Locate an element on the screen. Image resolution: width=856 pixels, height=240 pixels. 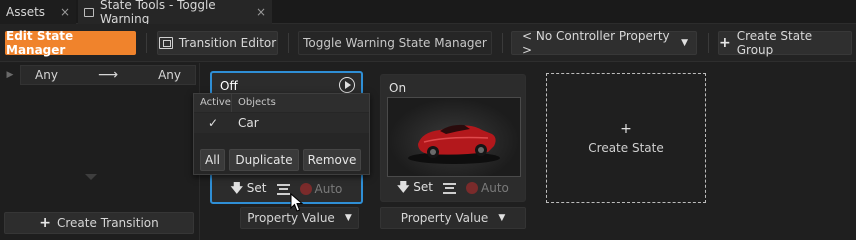
controller-property-dropdown: < No Controller Property > ▼ is located at coordinates (604, 43).